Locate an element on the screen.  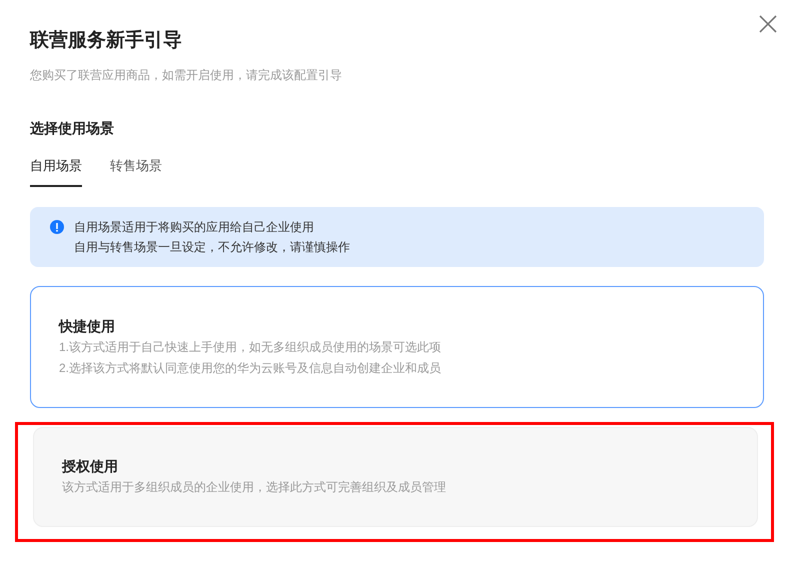
option-title: 授权使用 is located at coordinates (90, 466).